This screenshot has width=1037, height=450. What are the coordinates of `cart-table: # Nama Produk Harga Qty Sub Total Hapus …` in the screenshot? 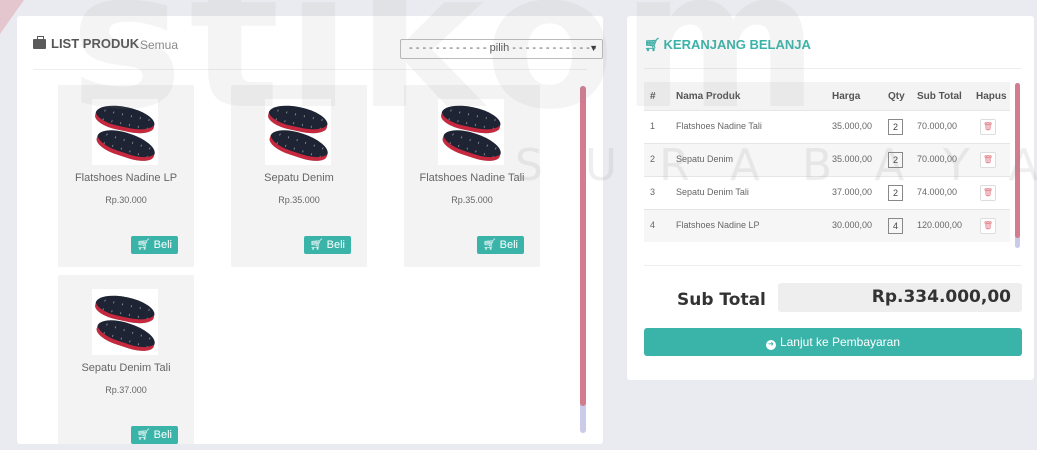 It's located at (827, 162).